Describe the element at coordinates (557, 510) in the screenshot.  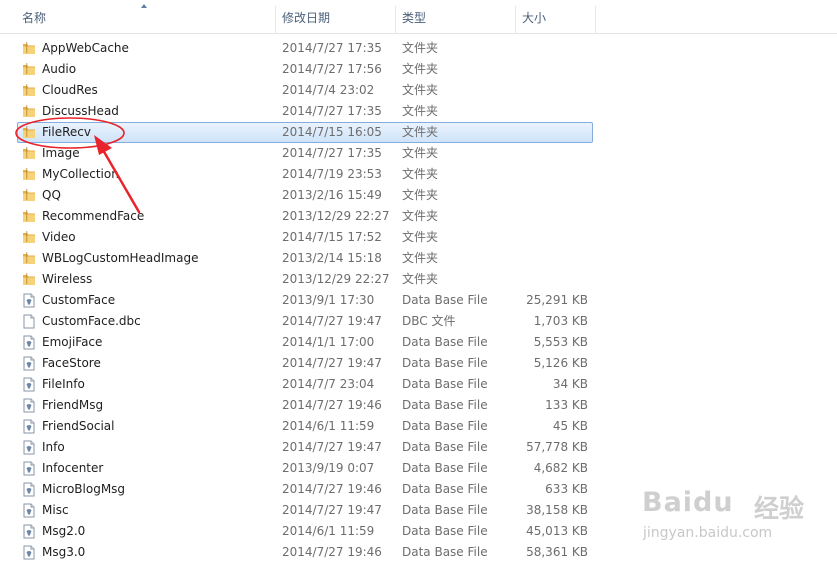
I see `file-size: 38,158 KB` at that location.